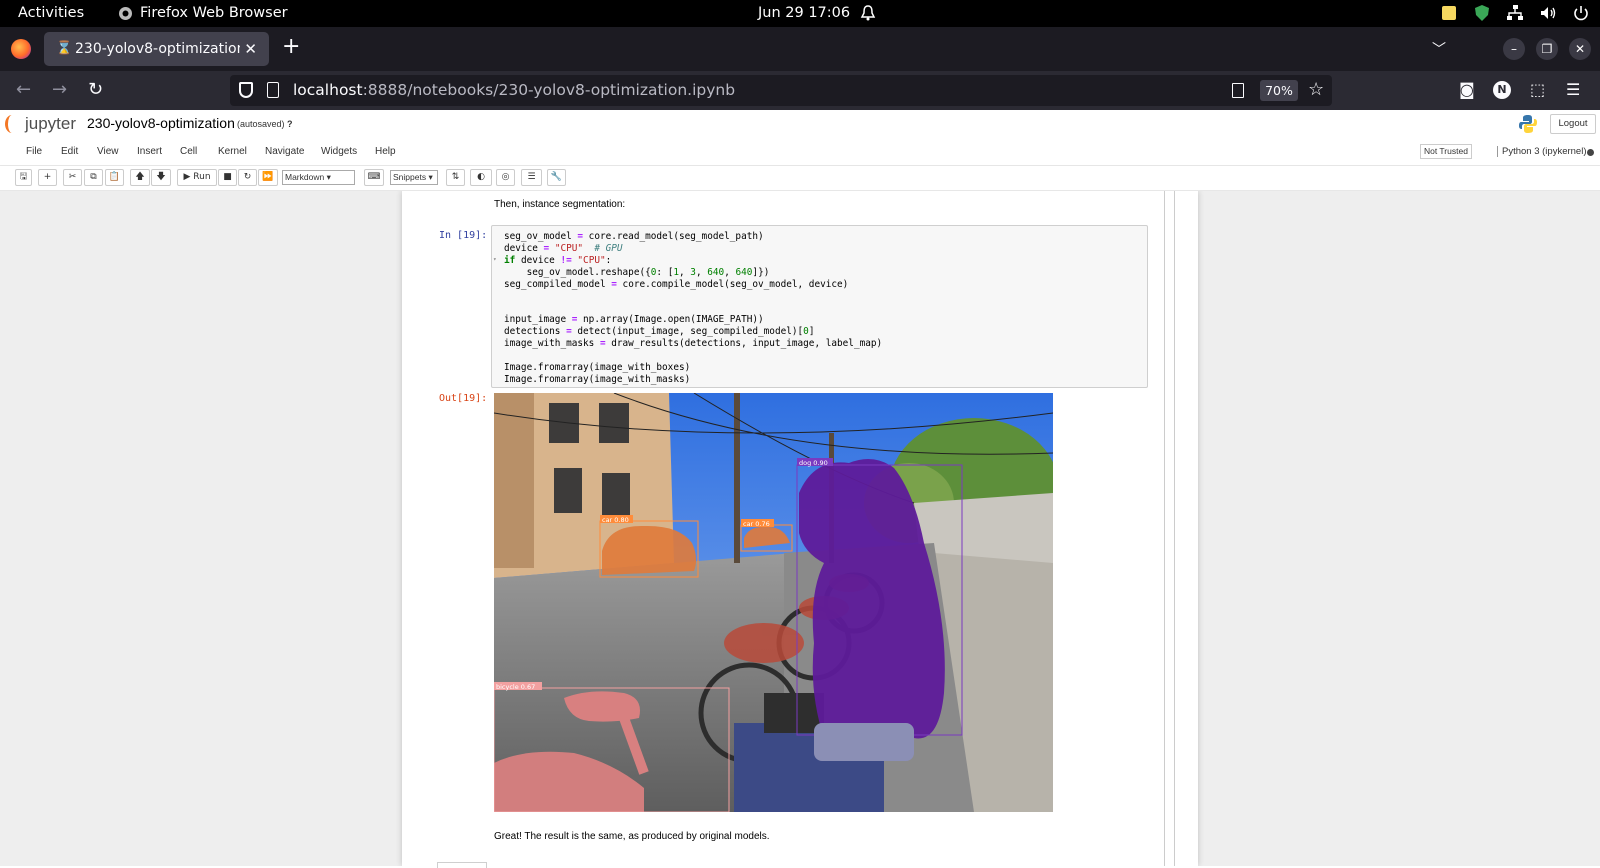 This screenshot has height=868, width=1600. What do you see at coordinates (1548, 13) in the screenshot?
I see `volume-icon` at bounding box center [1548, 13].